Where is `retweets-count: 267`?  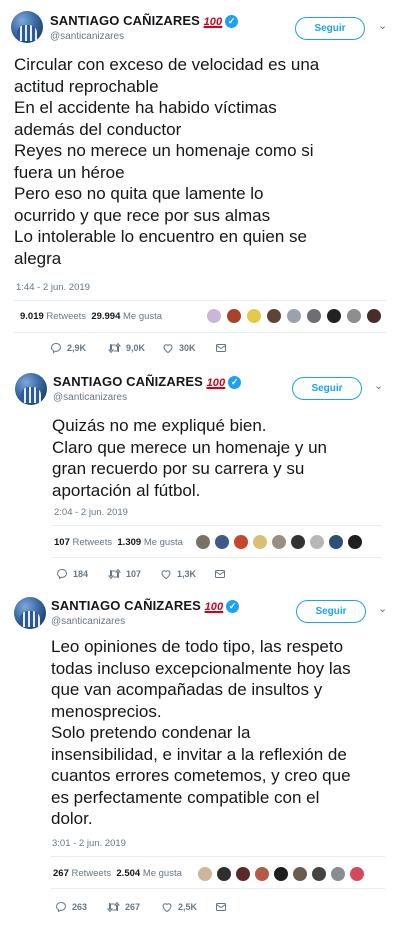
retweets-count: 267 is located at coordinates (61, 873).